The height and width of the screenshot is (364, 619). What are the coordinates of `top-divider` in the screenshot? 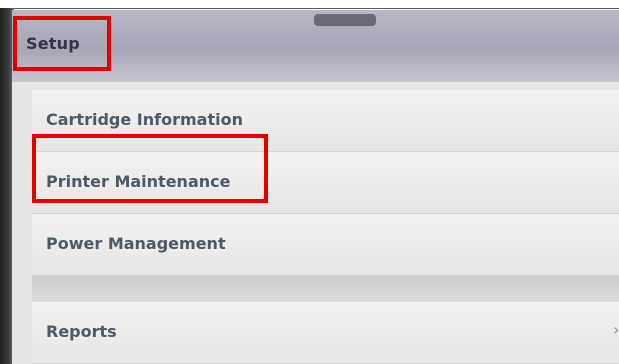 It's located at (309, 8).